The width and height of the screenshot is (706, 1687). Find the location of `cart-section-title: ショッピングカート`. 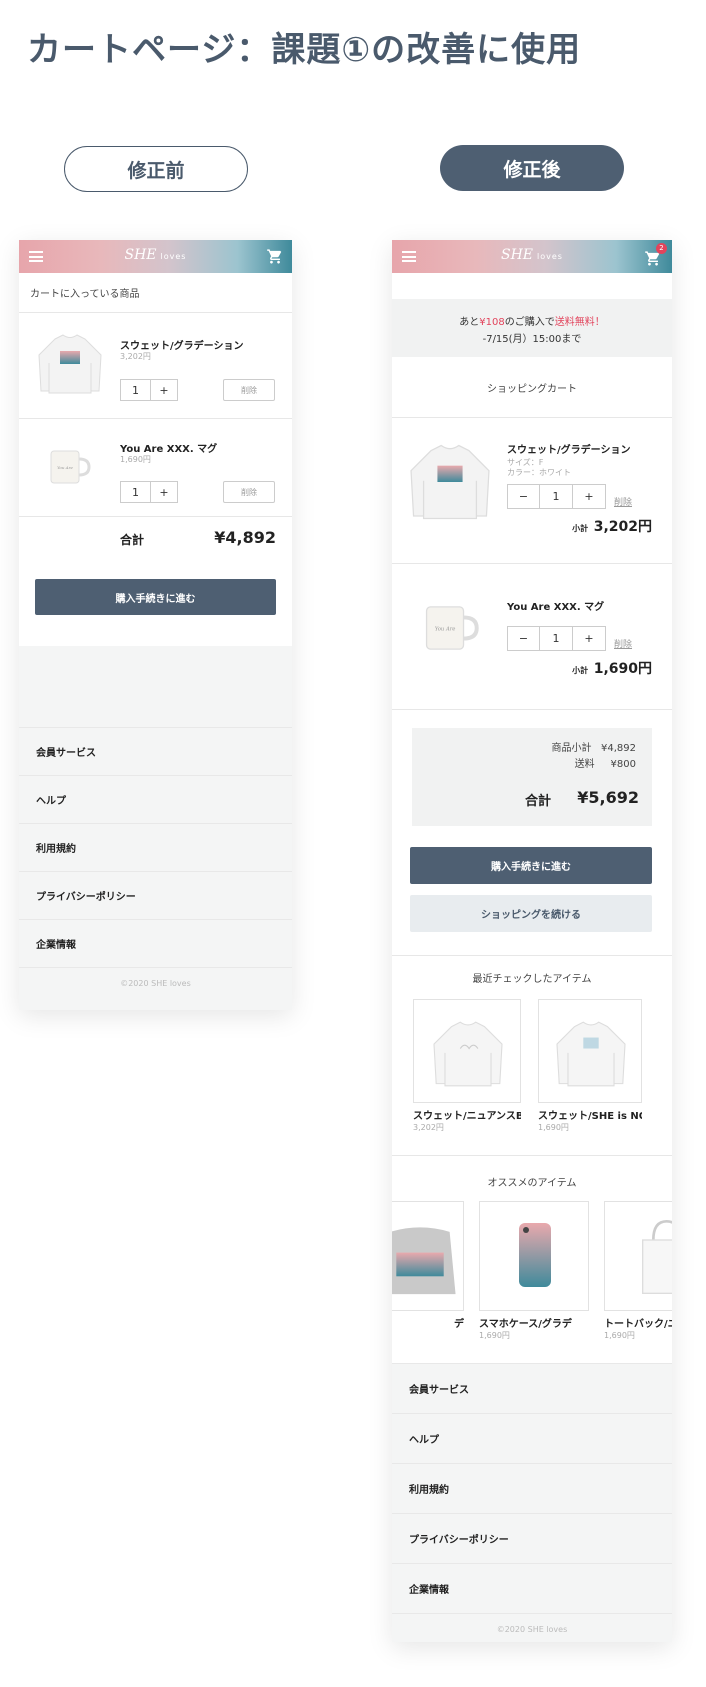

cart-section-title: ショッピングカート is located at coordinates (532, 389).